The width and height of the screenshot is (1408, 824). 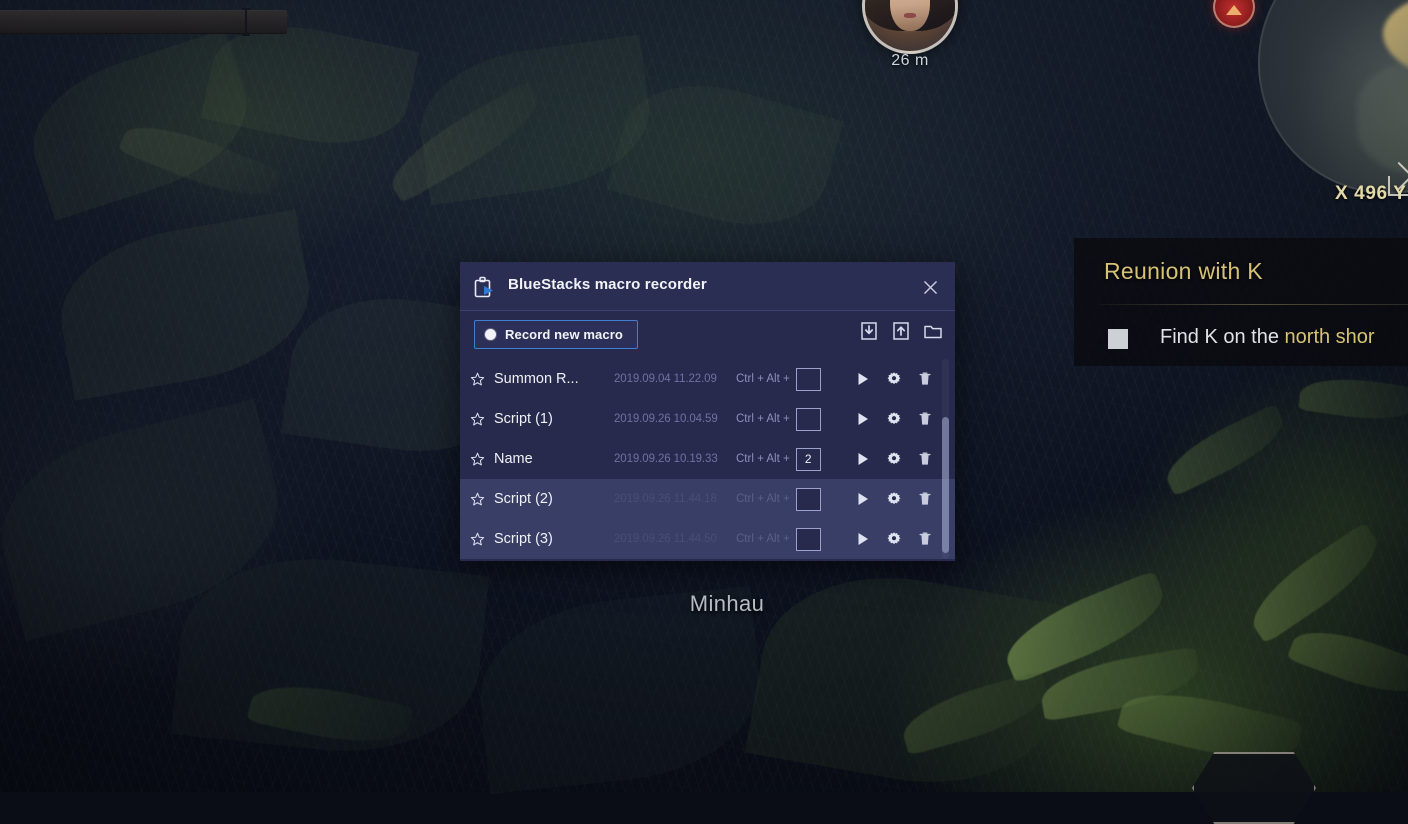 I want to click on portrait-frame, so click(x=910, y=27).